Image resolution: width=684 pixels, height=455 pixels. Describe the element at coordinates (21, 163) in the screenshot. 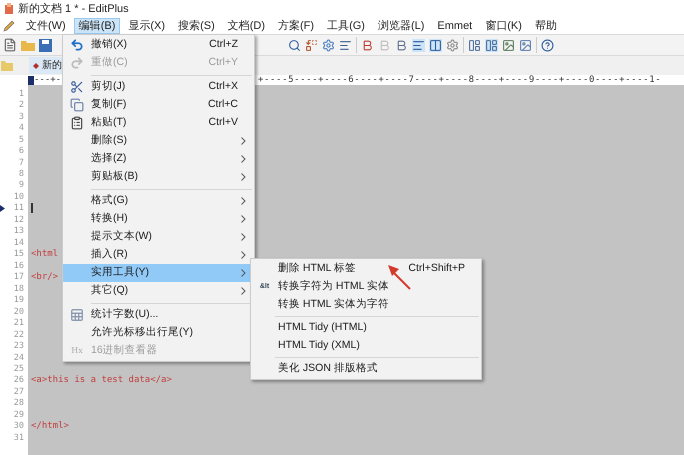

I see `line-number: 7` at that location.